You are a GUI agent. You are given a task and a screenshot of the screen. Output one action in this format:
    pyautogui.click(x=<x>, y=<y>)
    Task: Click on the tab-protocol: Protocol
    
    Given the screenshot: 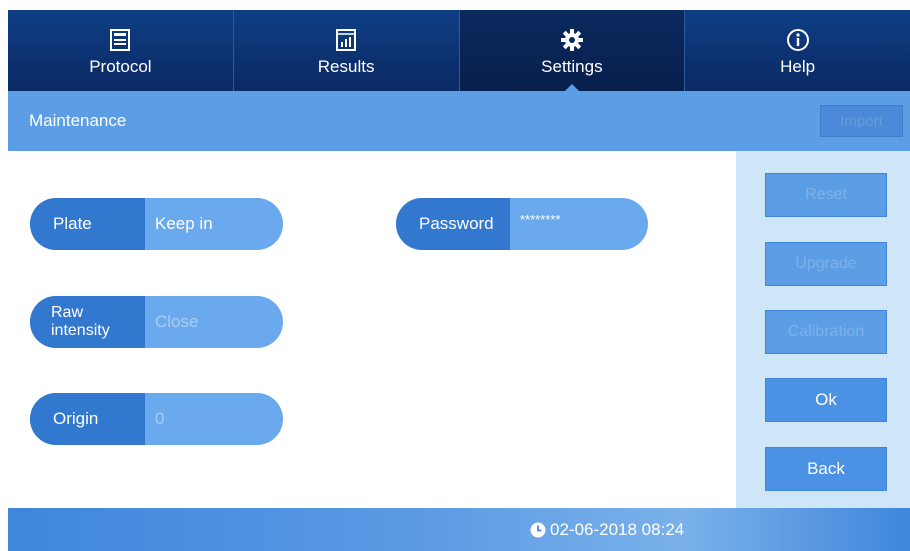 What is the action you would take?
    pyautogui.click(x=120, y=50)
    